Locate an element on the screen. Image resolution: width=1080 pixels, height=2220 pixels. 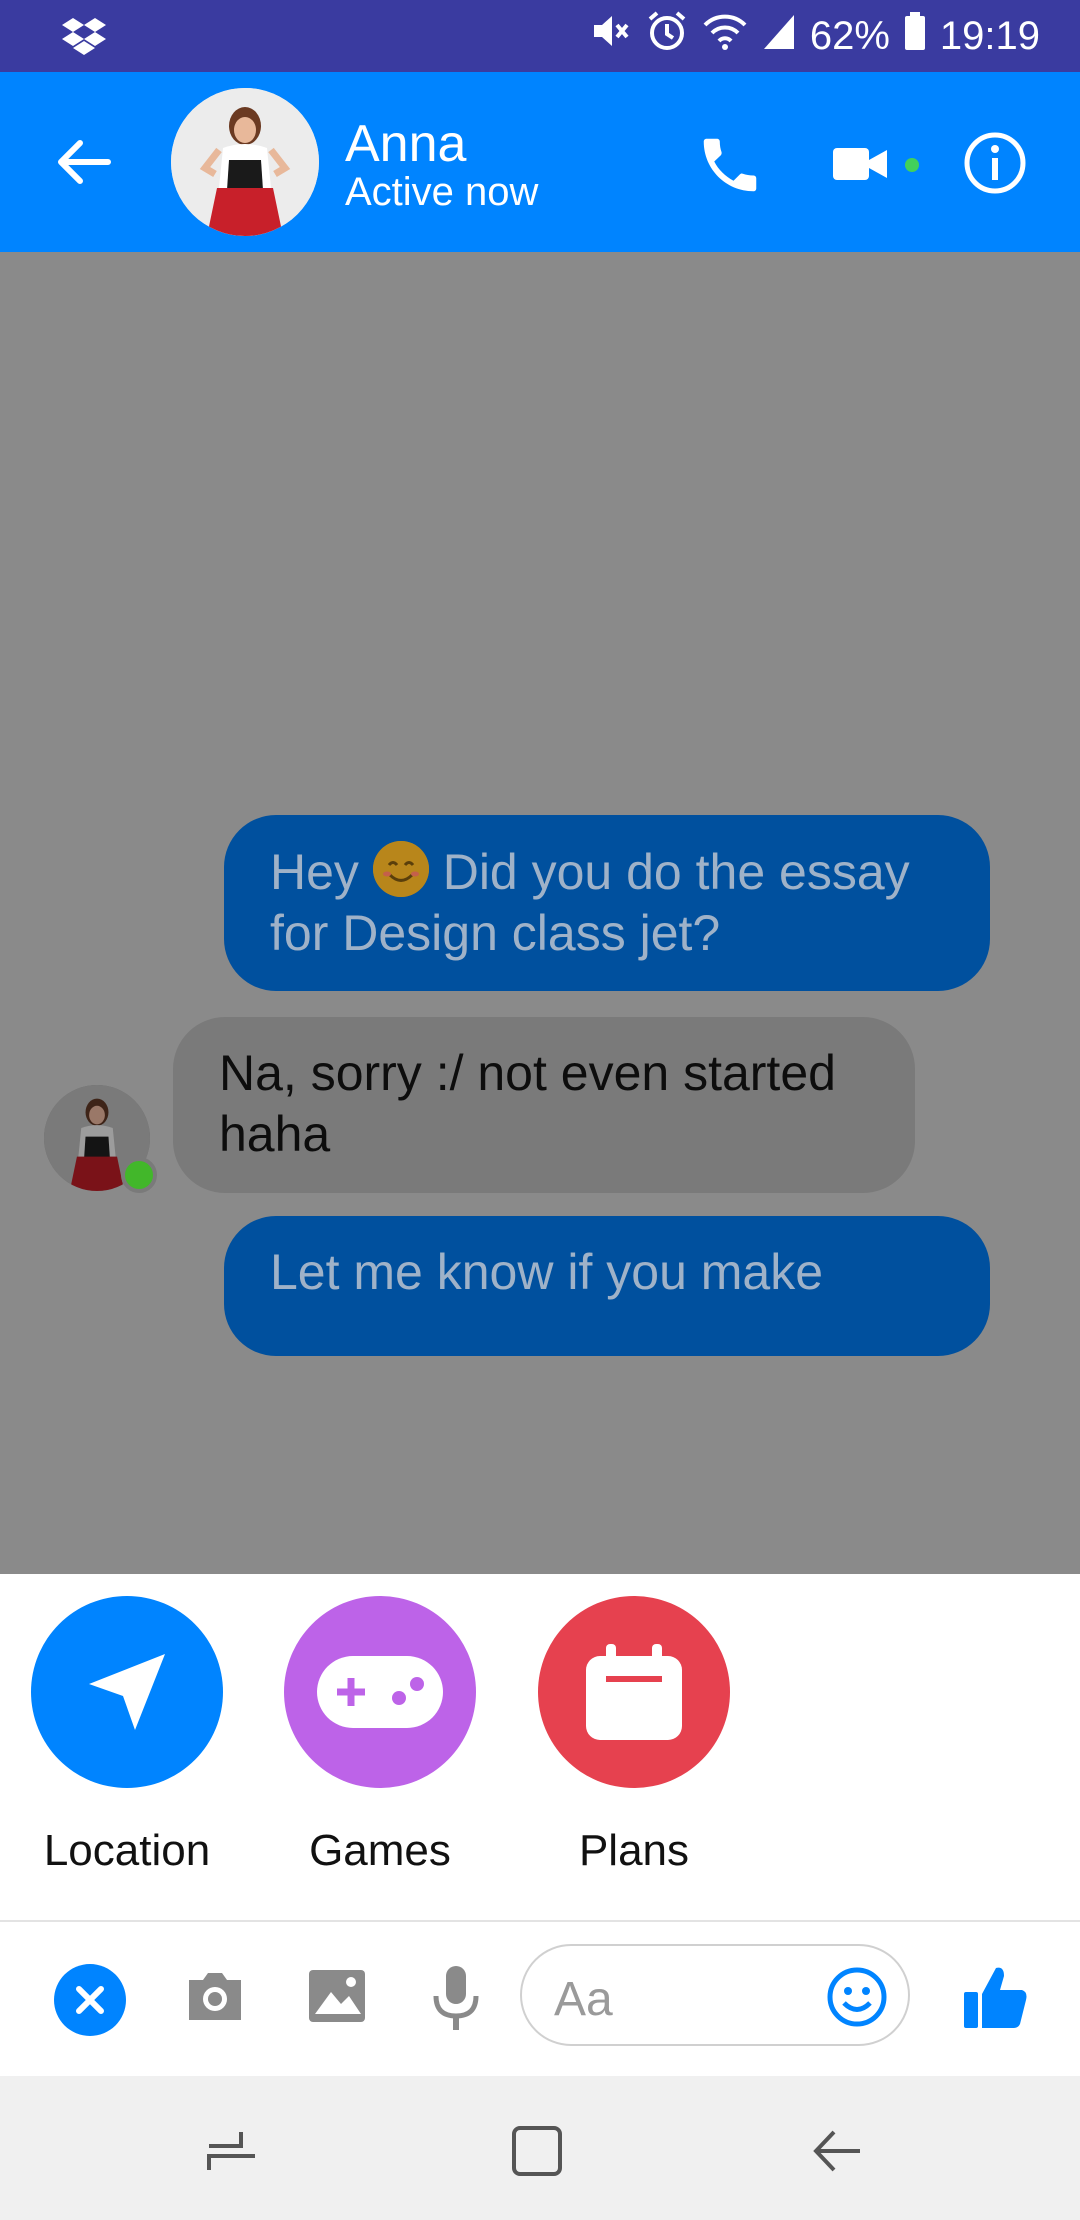
plans-button: Plans is located at coordinates (634, 1736).